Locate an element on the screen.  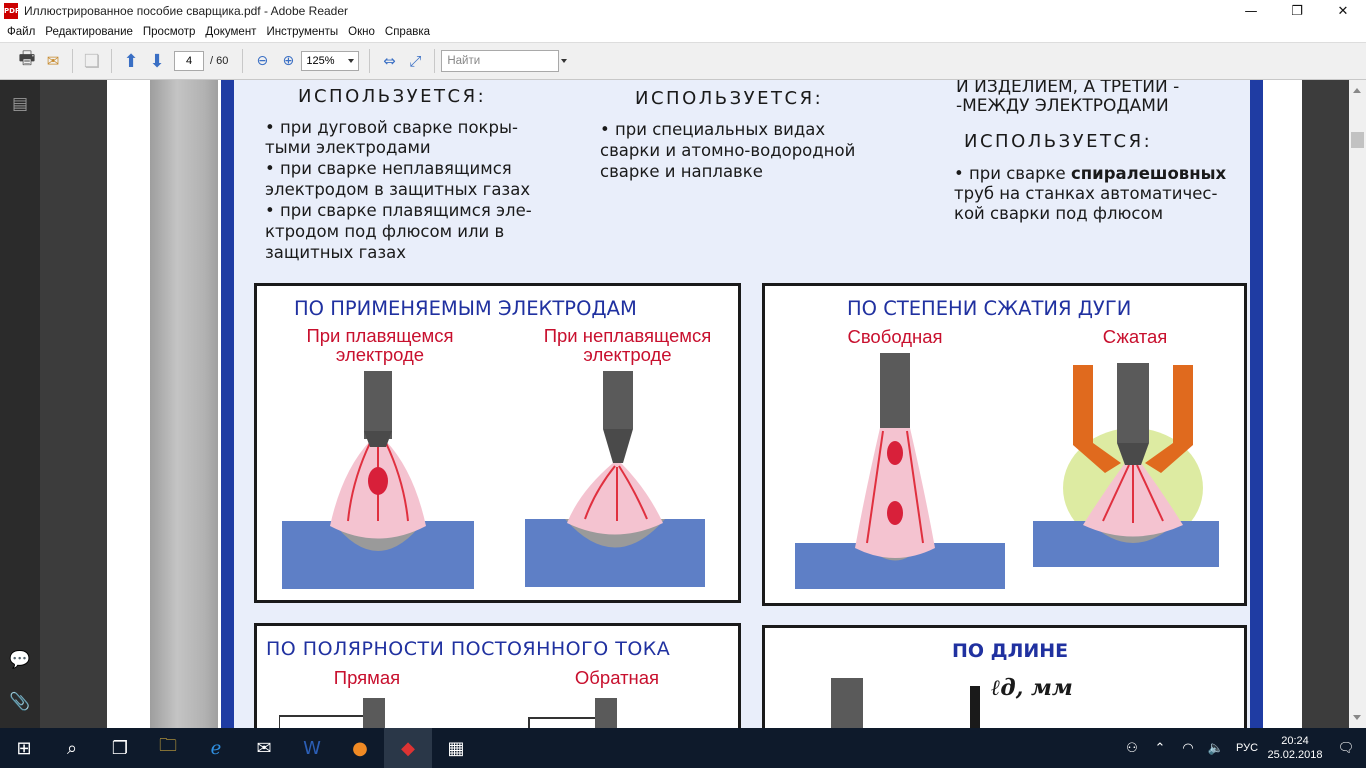
system-tray: ⚇ ⌃ ◠ 🔈 РУС 20:24 25.02.2018 🗨 is located at coordinates (1242, 748).